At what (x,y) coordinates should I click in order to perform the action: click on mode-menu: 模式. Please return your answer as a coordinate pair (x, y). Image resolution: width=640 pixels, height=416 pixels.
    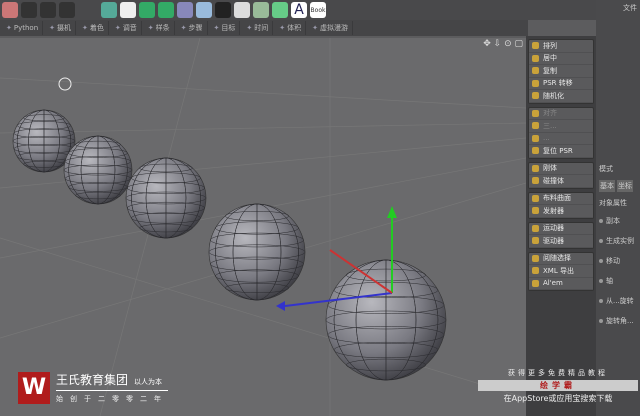
    Looking at the image, I should click on (618, 169).